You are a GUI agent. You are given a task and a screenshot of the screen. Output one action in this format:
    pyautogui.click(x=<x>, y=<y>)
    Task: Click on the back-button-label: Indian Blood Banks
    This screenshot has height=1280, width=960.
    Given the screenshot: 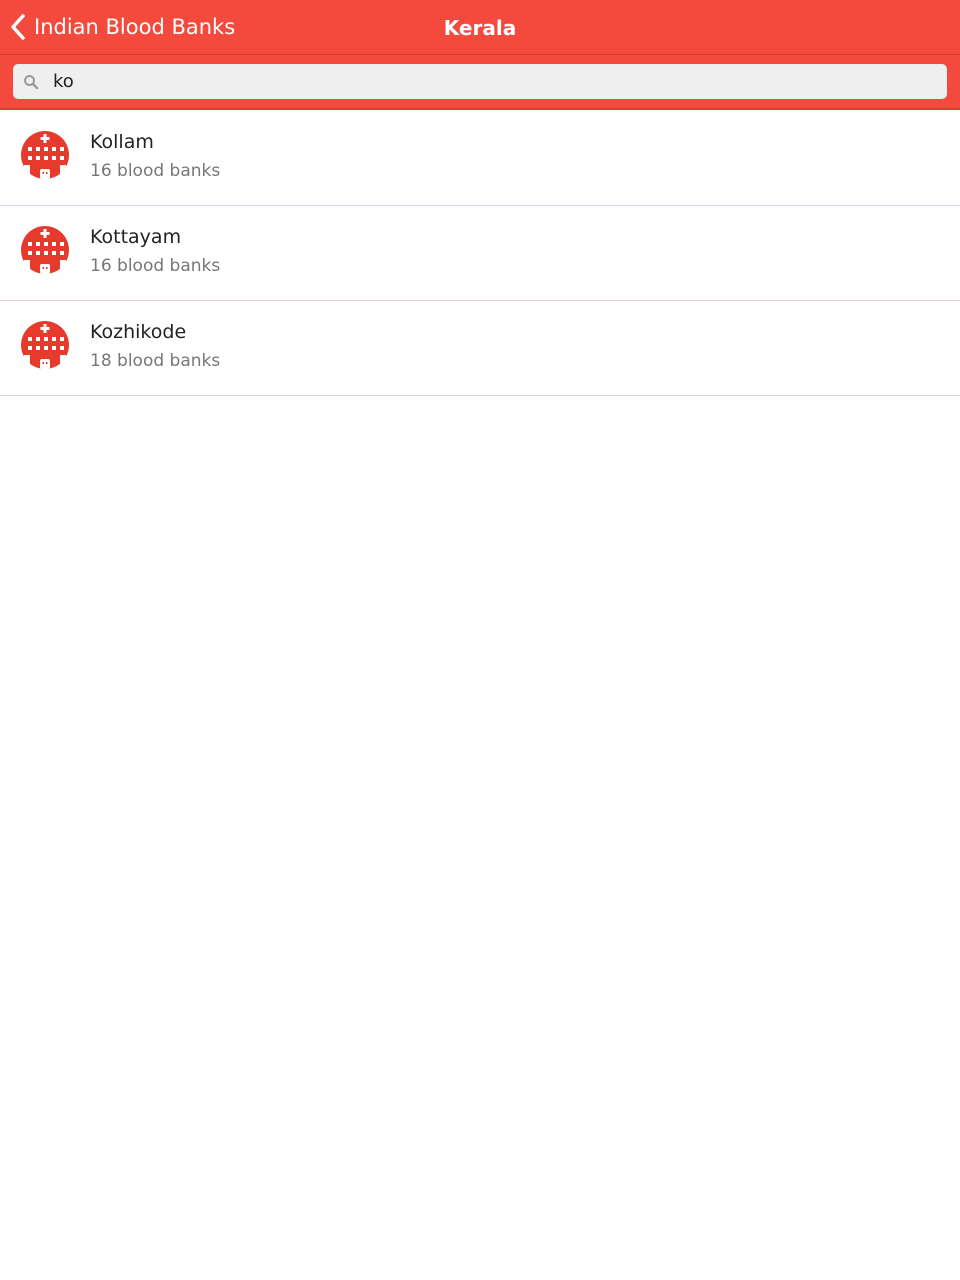 What is the action you would take?
    pyautogui.click(x=135, y=27)
    